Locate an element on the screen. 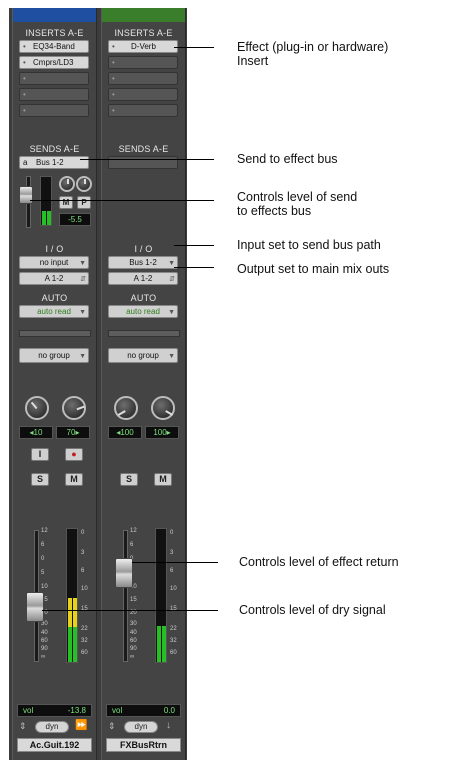 The height and width of the screenshot is (760, 461). callout-input: Input set to send bus path is located at coordinates (309, 245).